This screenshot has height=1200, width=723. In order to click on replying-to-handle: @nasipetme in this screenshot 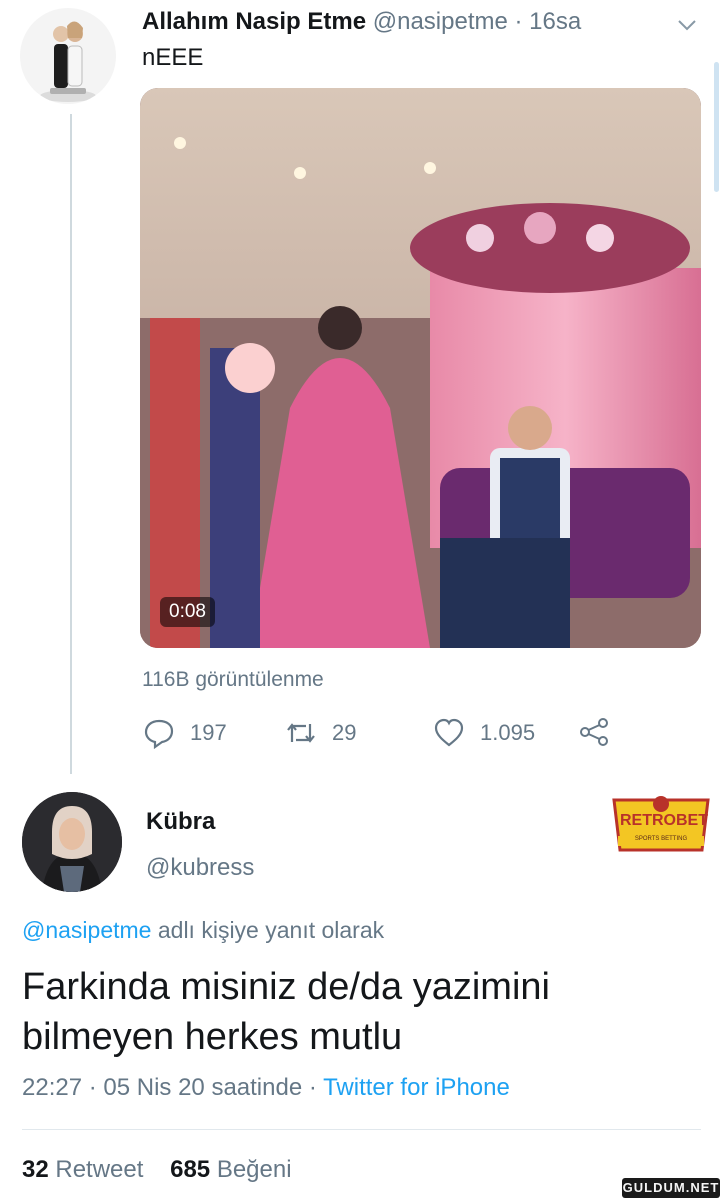, I will do `click(86, 930)`.